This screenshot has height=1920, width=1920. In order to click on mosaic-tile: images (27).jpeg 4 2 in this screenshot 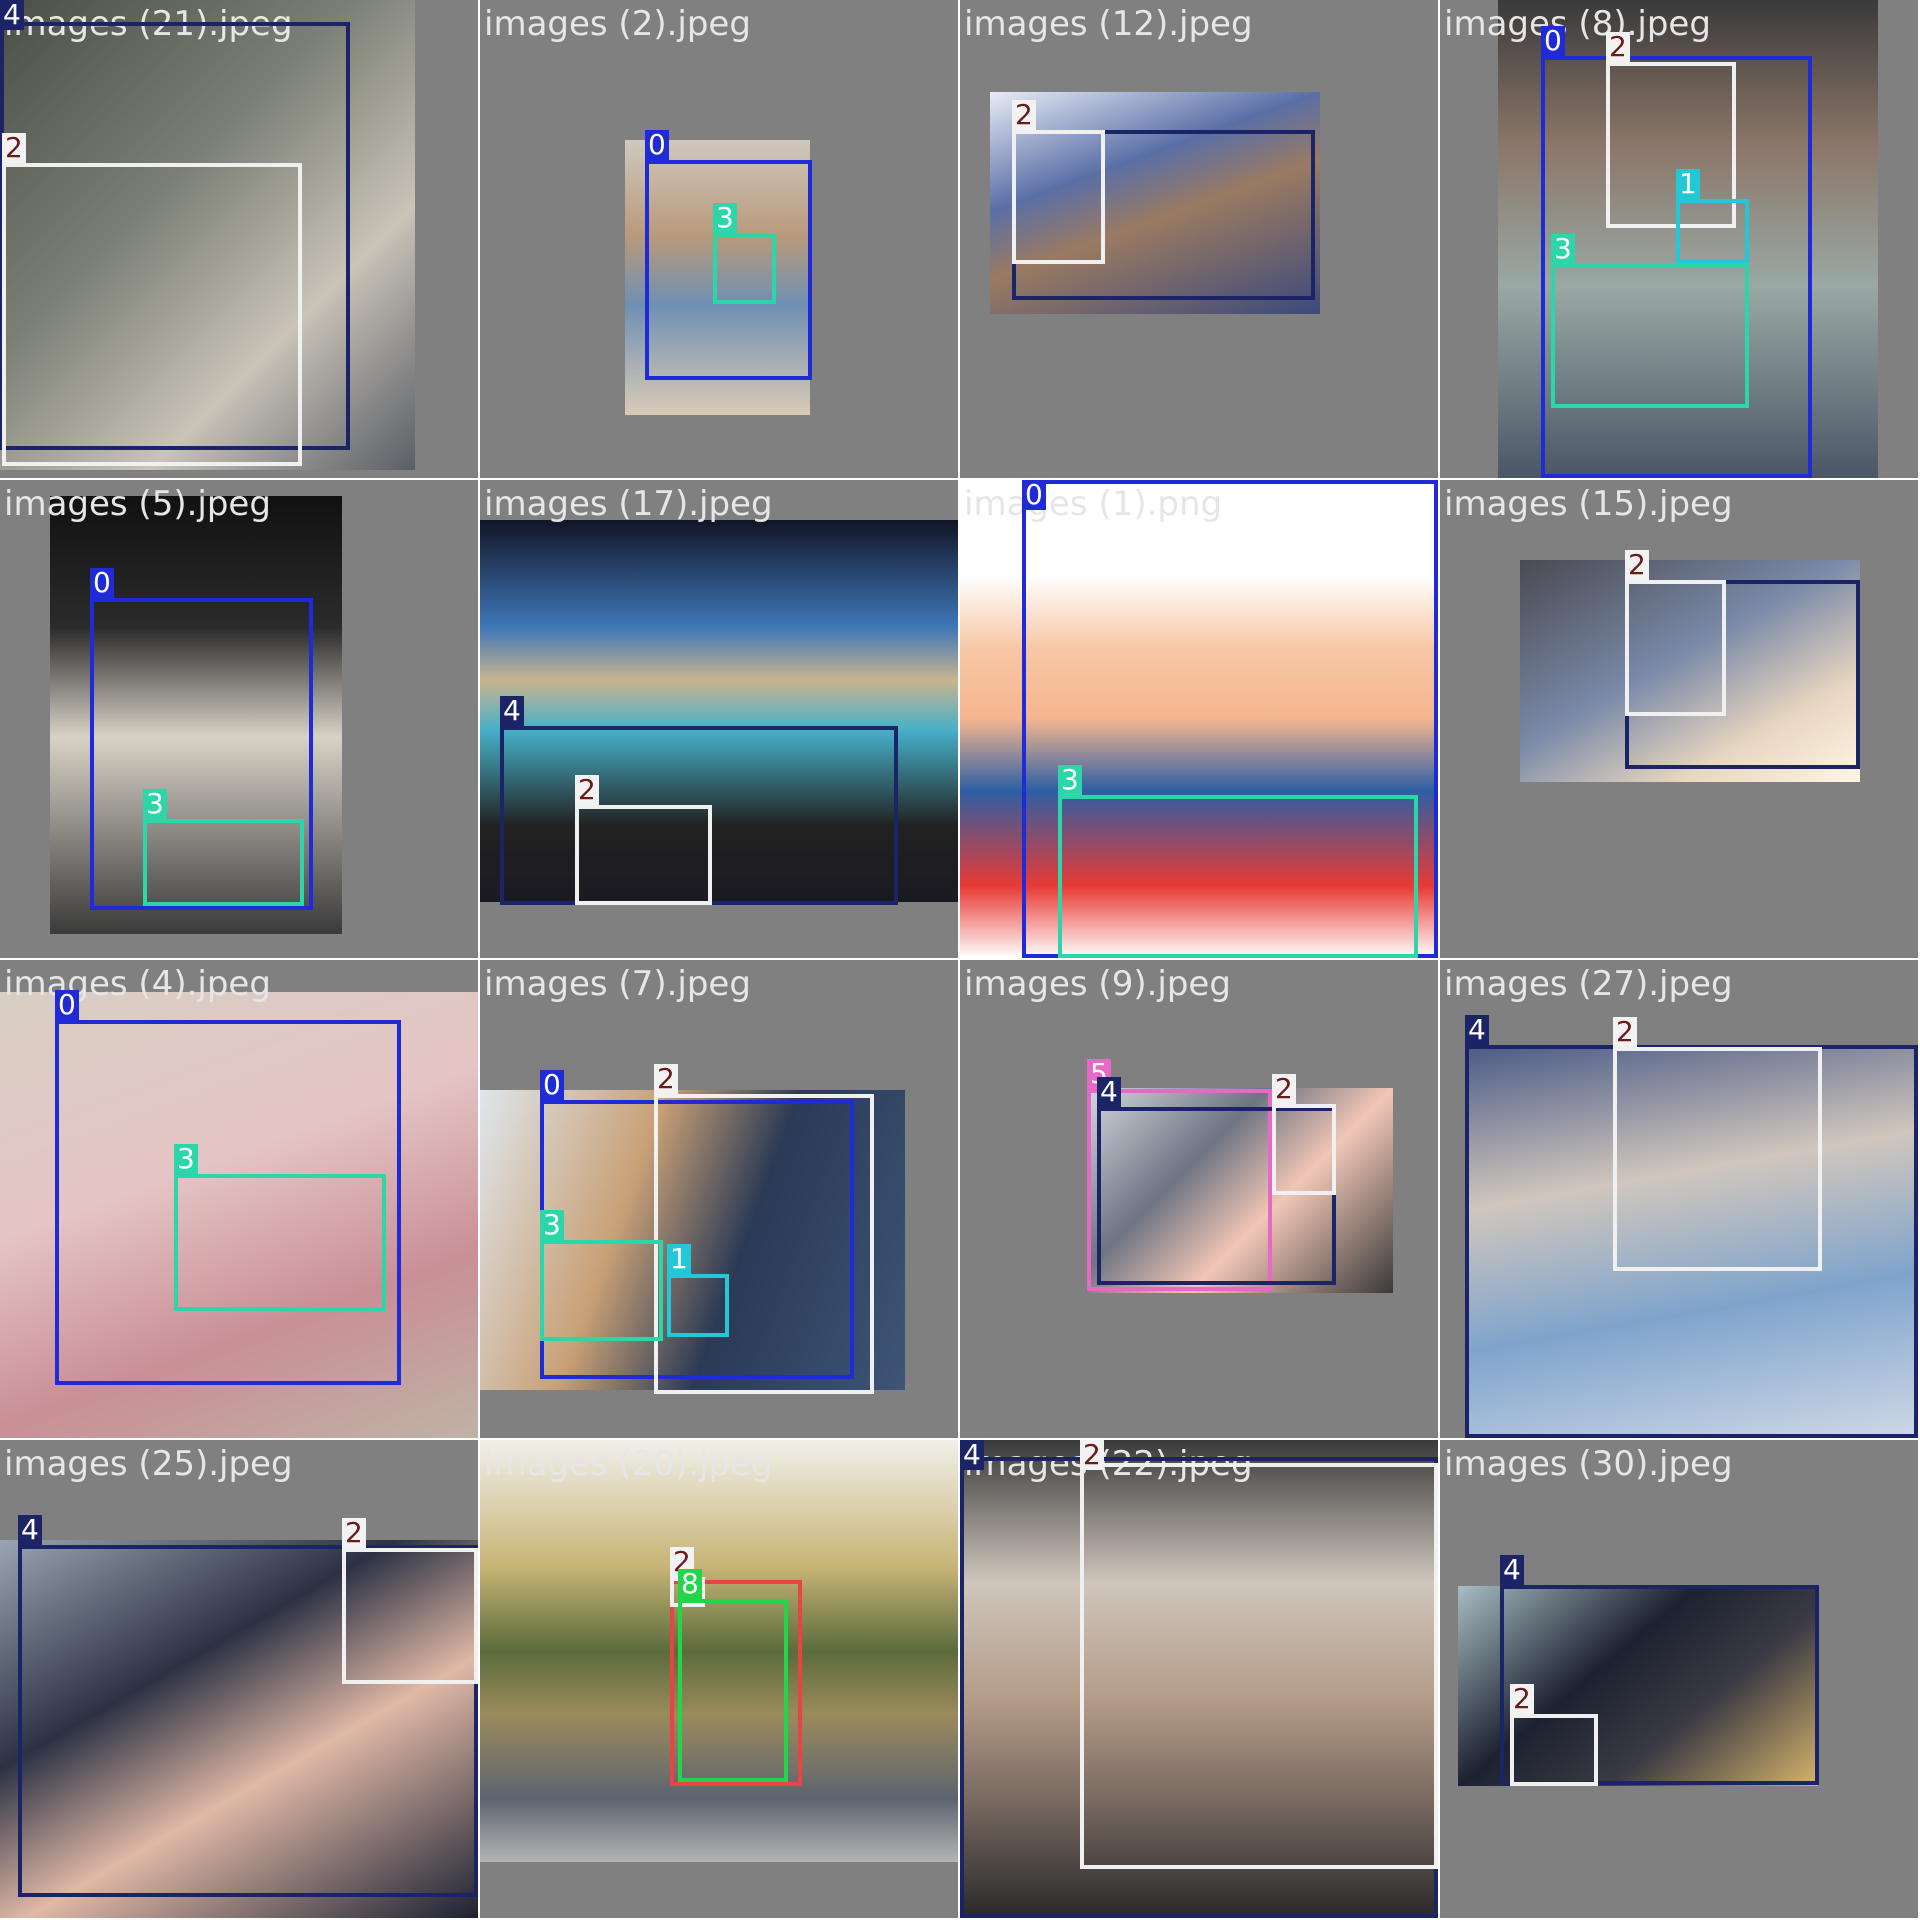, I will do `click(1679, 1199)`.